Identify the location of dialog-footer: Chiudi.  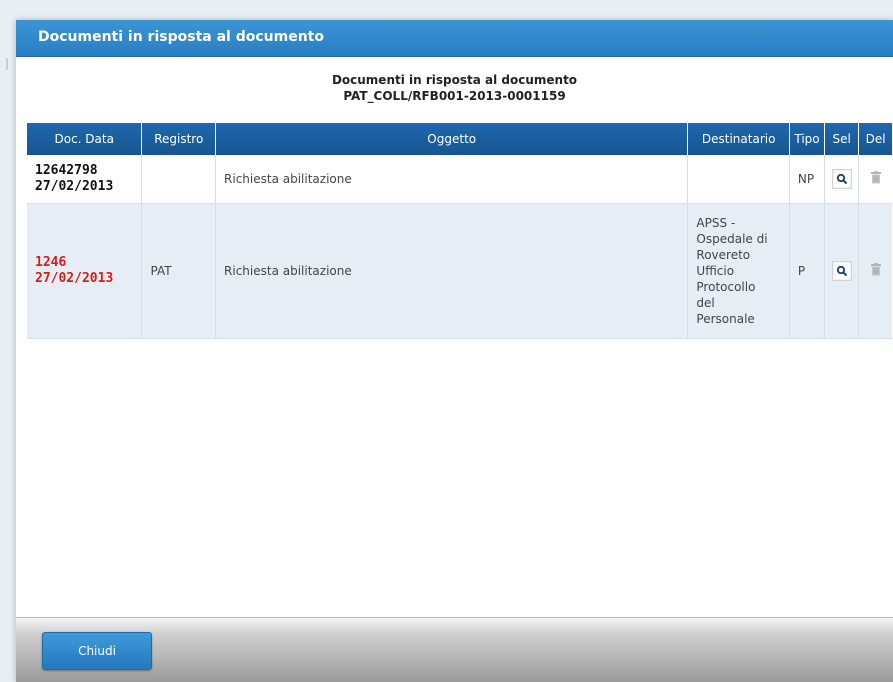
(454, 649).